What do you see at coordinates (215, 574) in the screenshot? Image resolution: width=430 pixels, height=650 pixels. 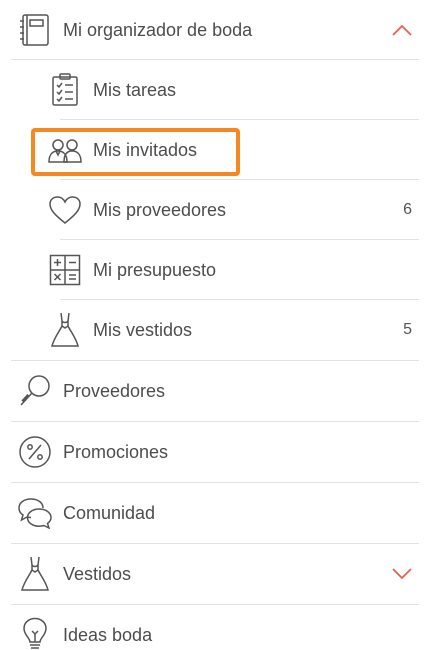 I see `menu-item-vestidos: Vestidos` at bounding box center [215, 574].